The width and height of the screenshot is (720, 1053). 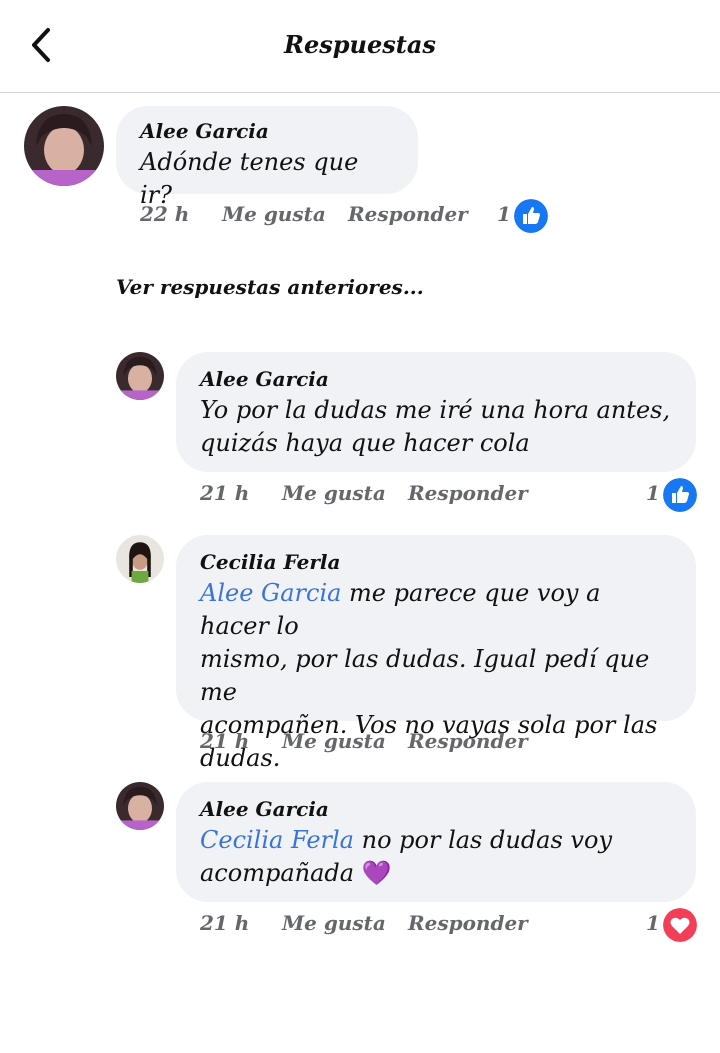 What do you see at coordinates (277, 840) in the screenshot?
I see `mention-link: Cecilia Ferla` at bounding box center [277, 840].